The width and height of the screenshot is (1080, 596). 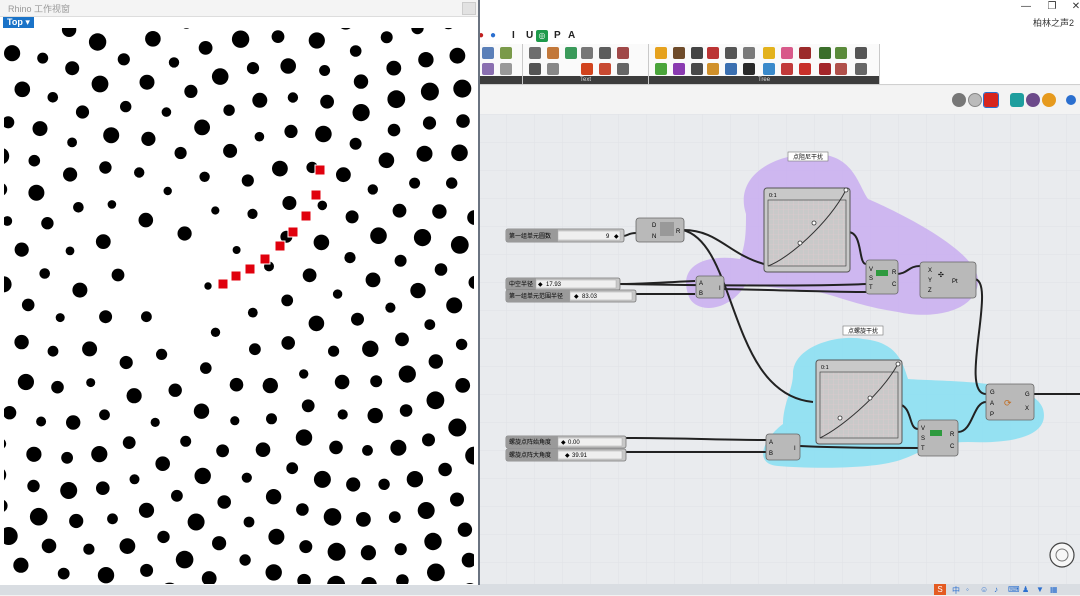 What do you see at coordinates (769, 53) in the screenshot?
I see `tree-item-icon` at bounding box center [769, 53].